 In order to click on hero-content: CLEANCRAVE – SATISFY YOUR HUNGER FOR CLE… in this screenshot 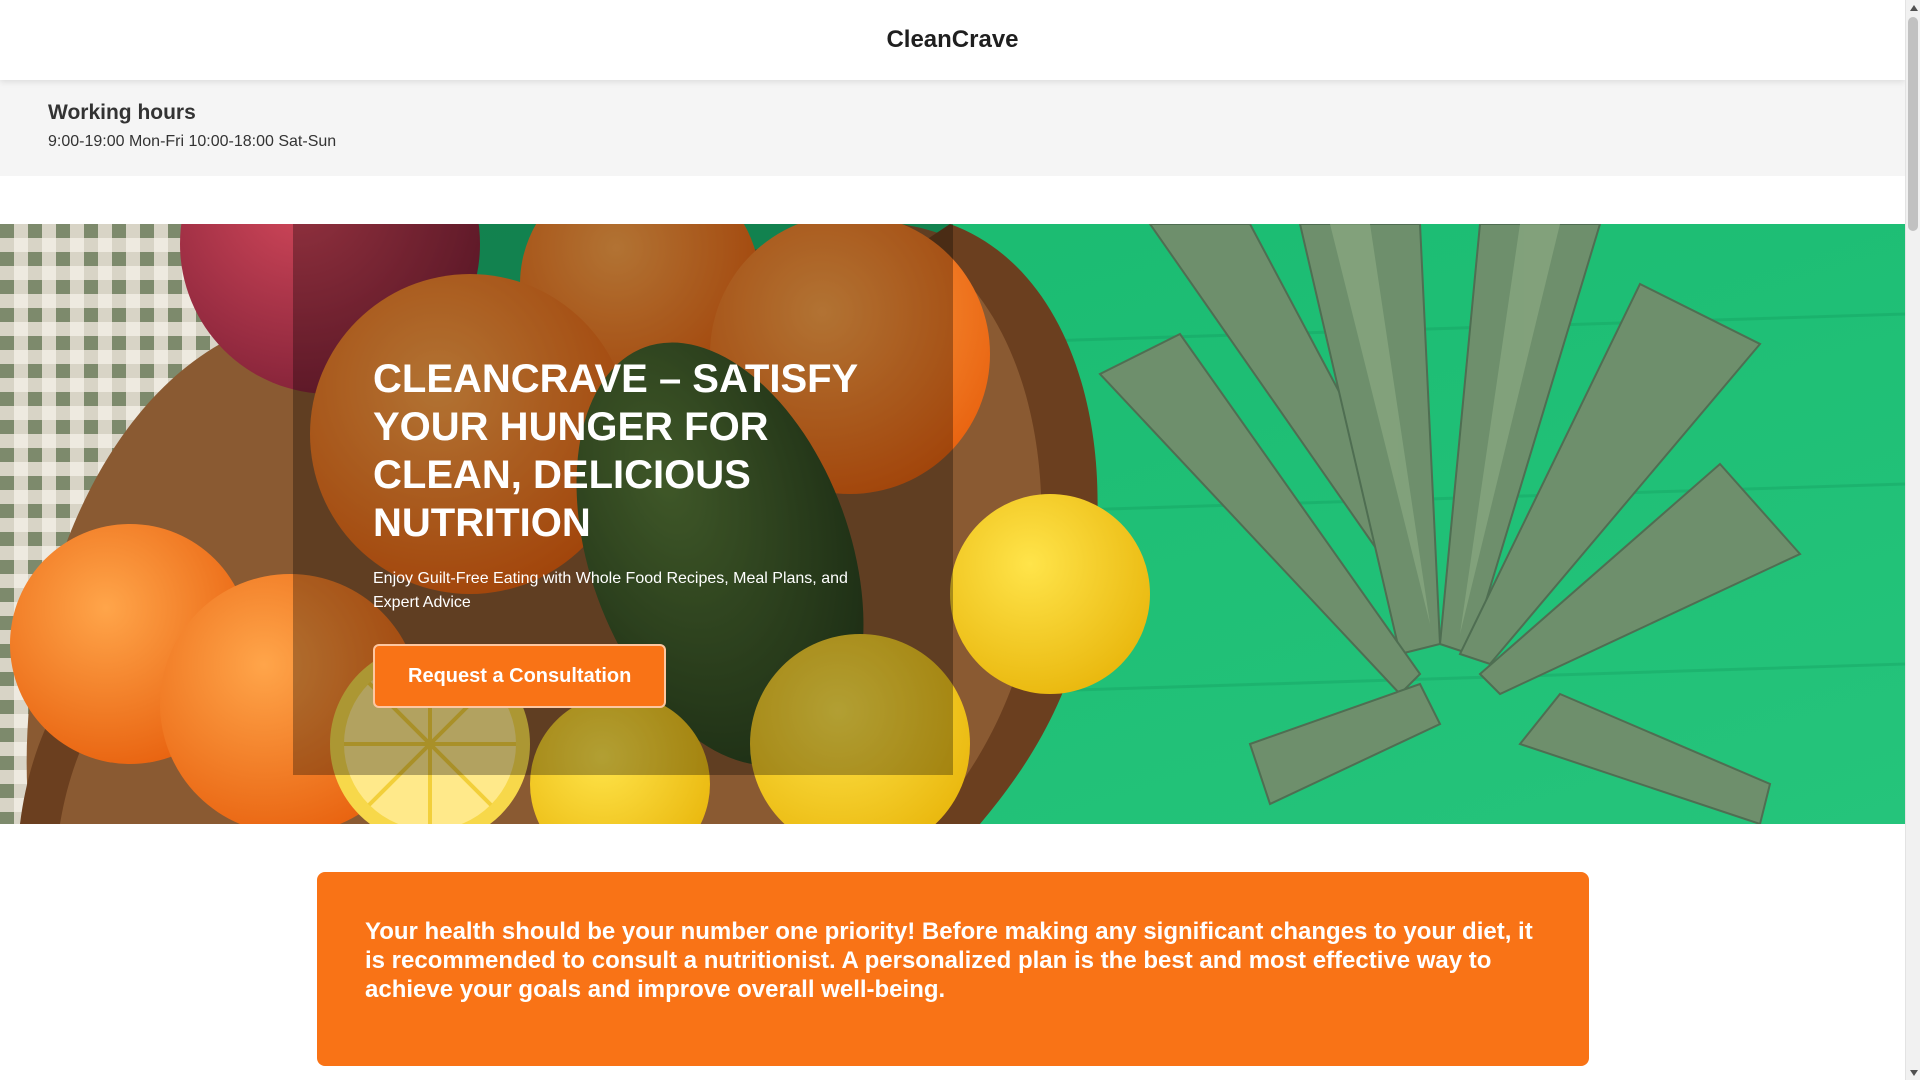, I will do `click(633, 531)`.